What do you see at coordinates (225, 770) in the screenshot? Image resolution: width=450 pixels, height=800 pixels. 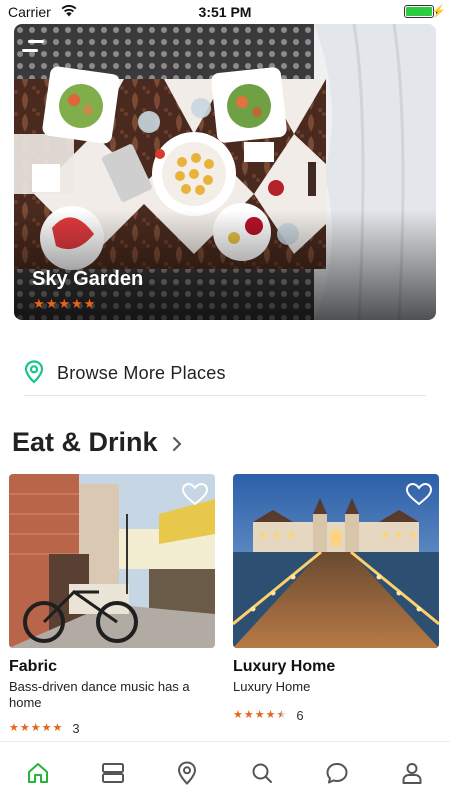 I see `bottom-tab-bar` at bounding box center [225, 770].